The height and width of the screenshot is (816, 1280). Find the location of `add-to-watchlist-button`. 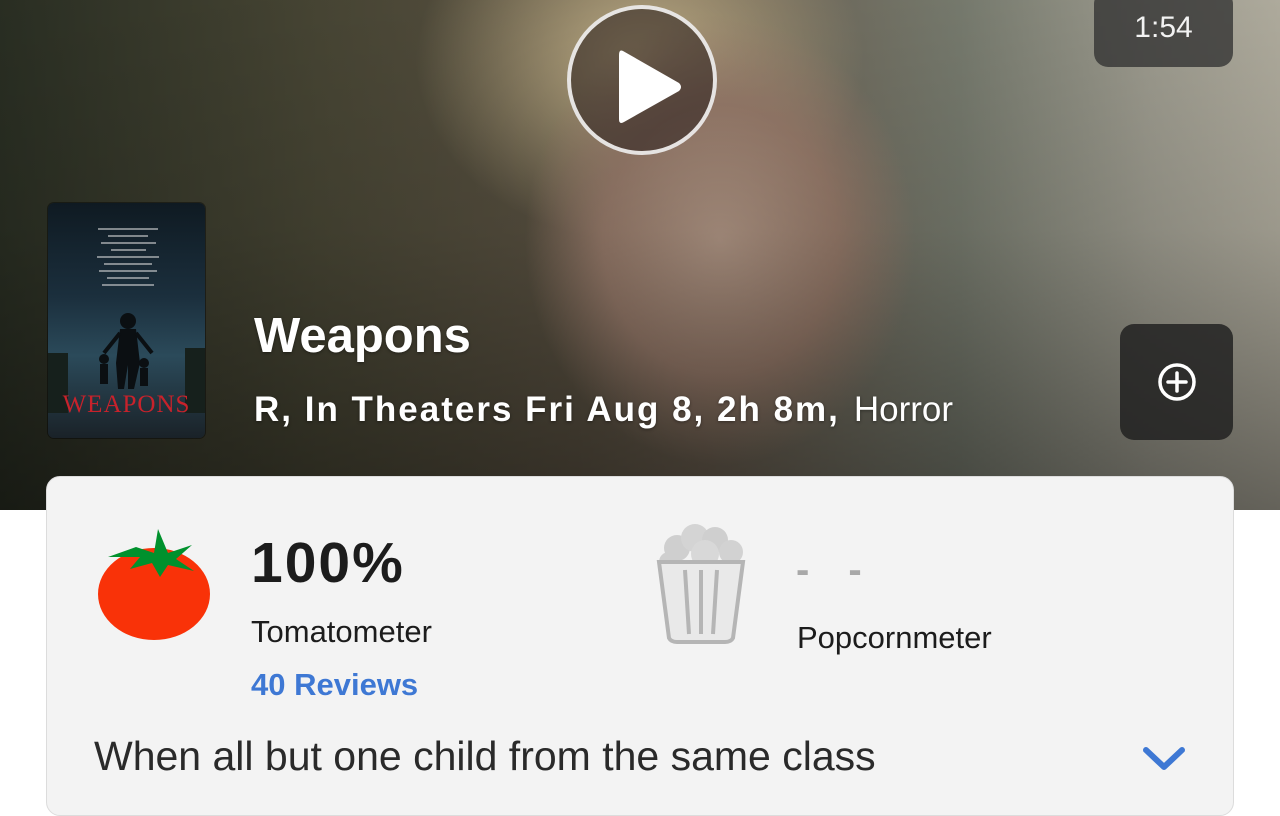

add-to-watchlist-button is located at coordinates (1176, 382).